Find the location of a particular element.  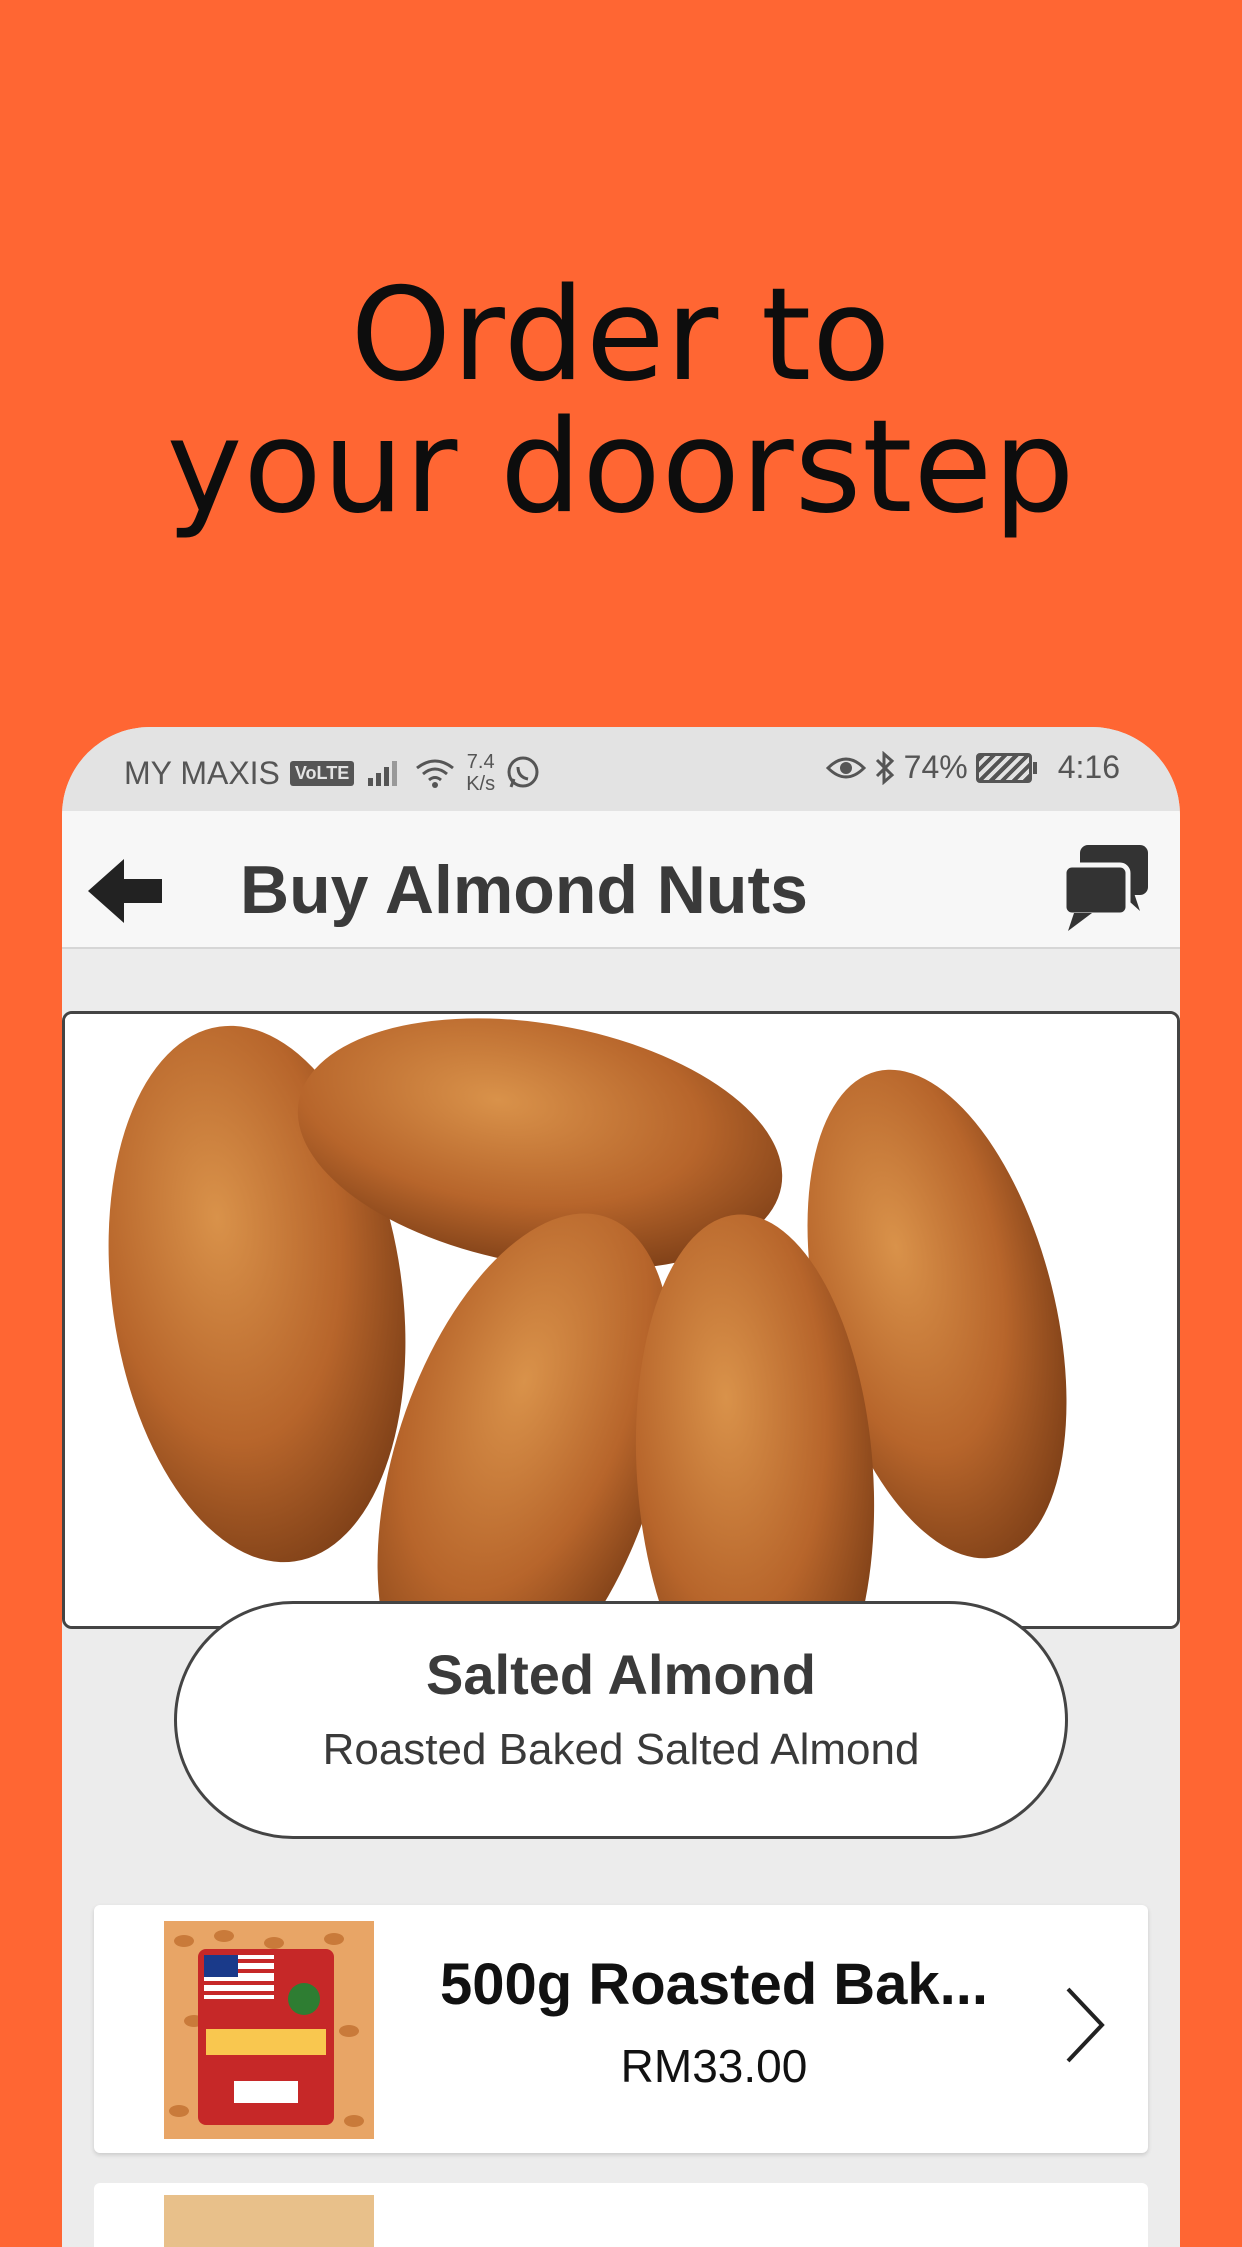

carrier-name: MY MAXIS is located at coordinates (202, 772).